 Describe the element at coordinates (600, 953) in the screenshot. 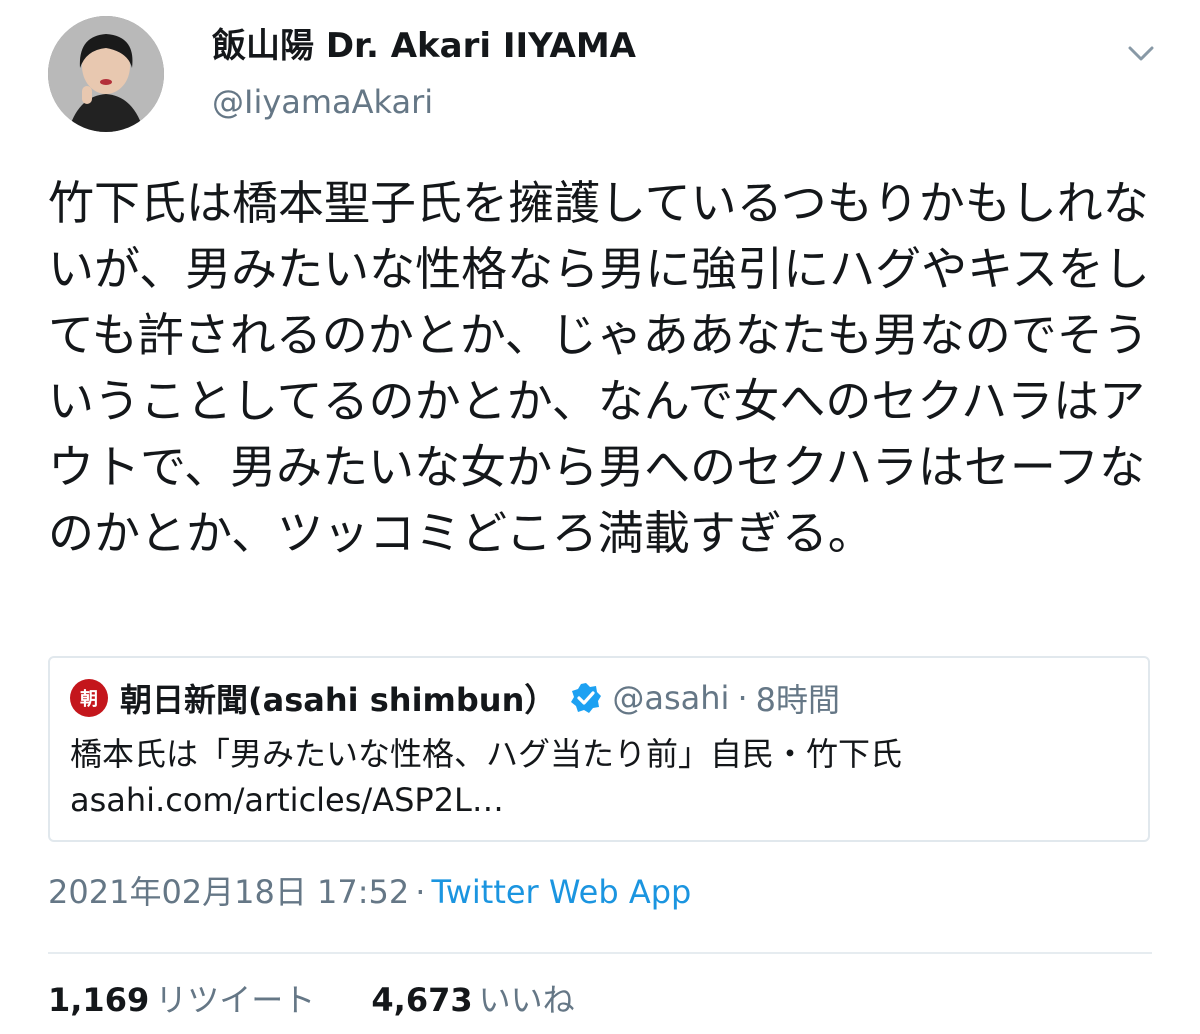

I see `divider` at that location.